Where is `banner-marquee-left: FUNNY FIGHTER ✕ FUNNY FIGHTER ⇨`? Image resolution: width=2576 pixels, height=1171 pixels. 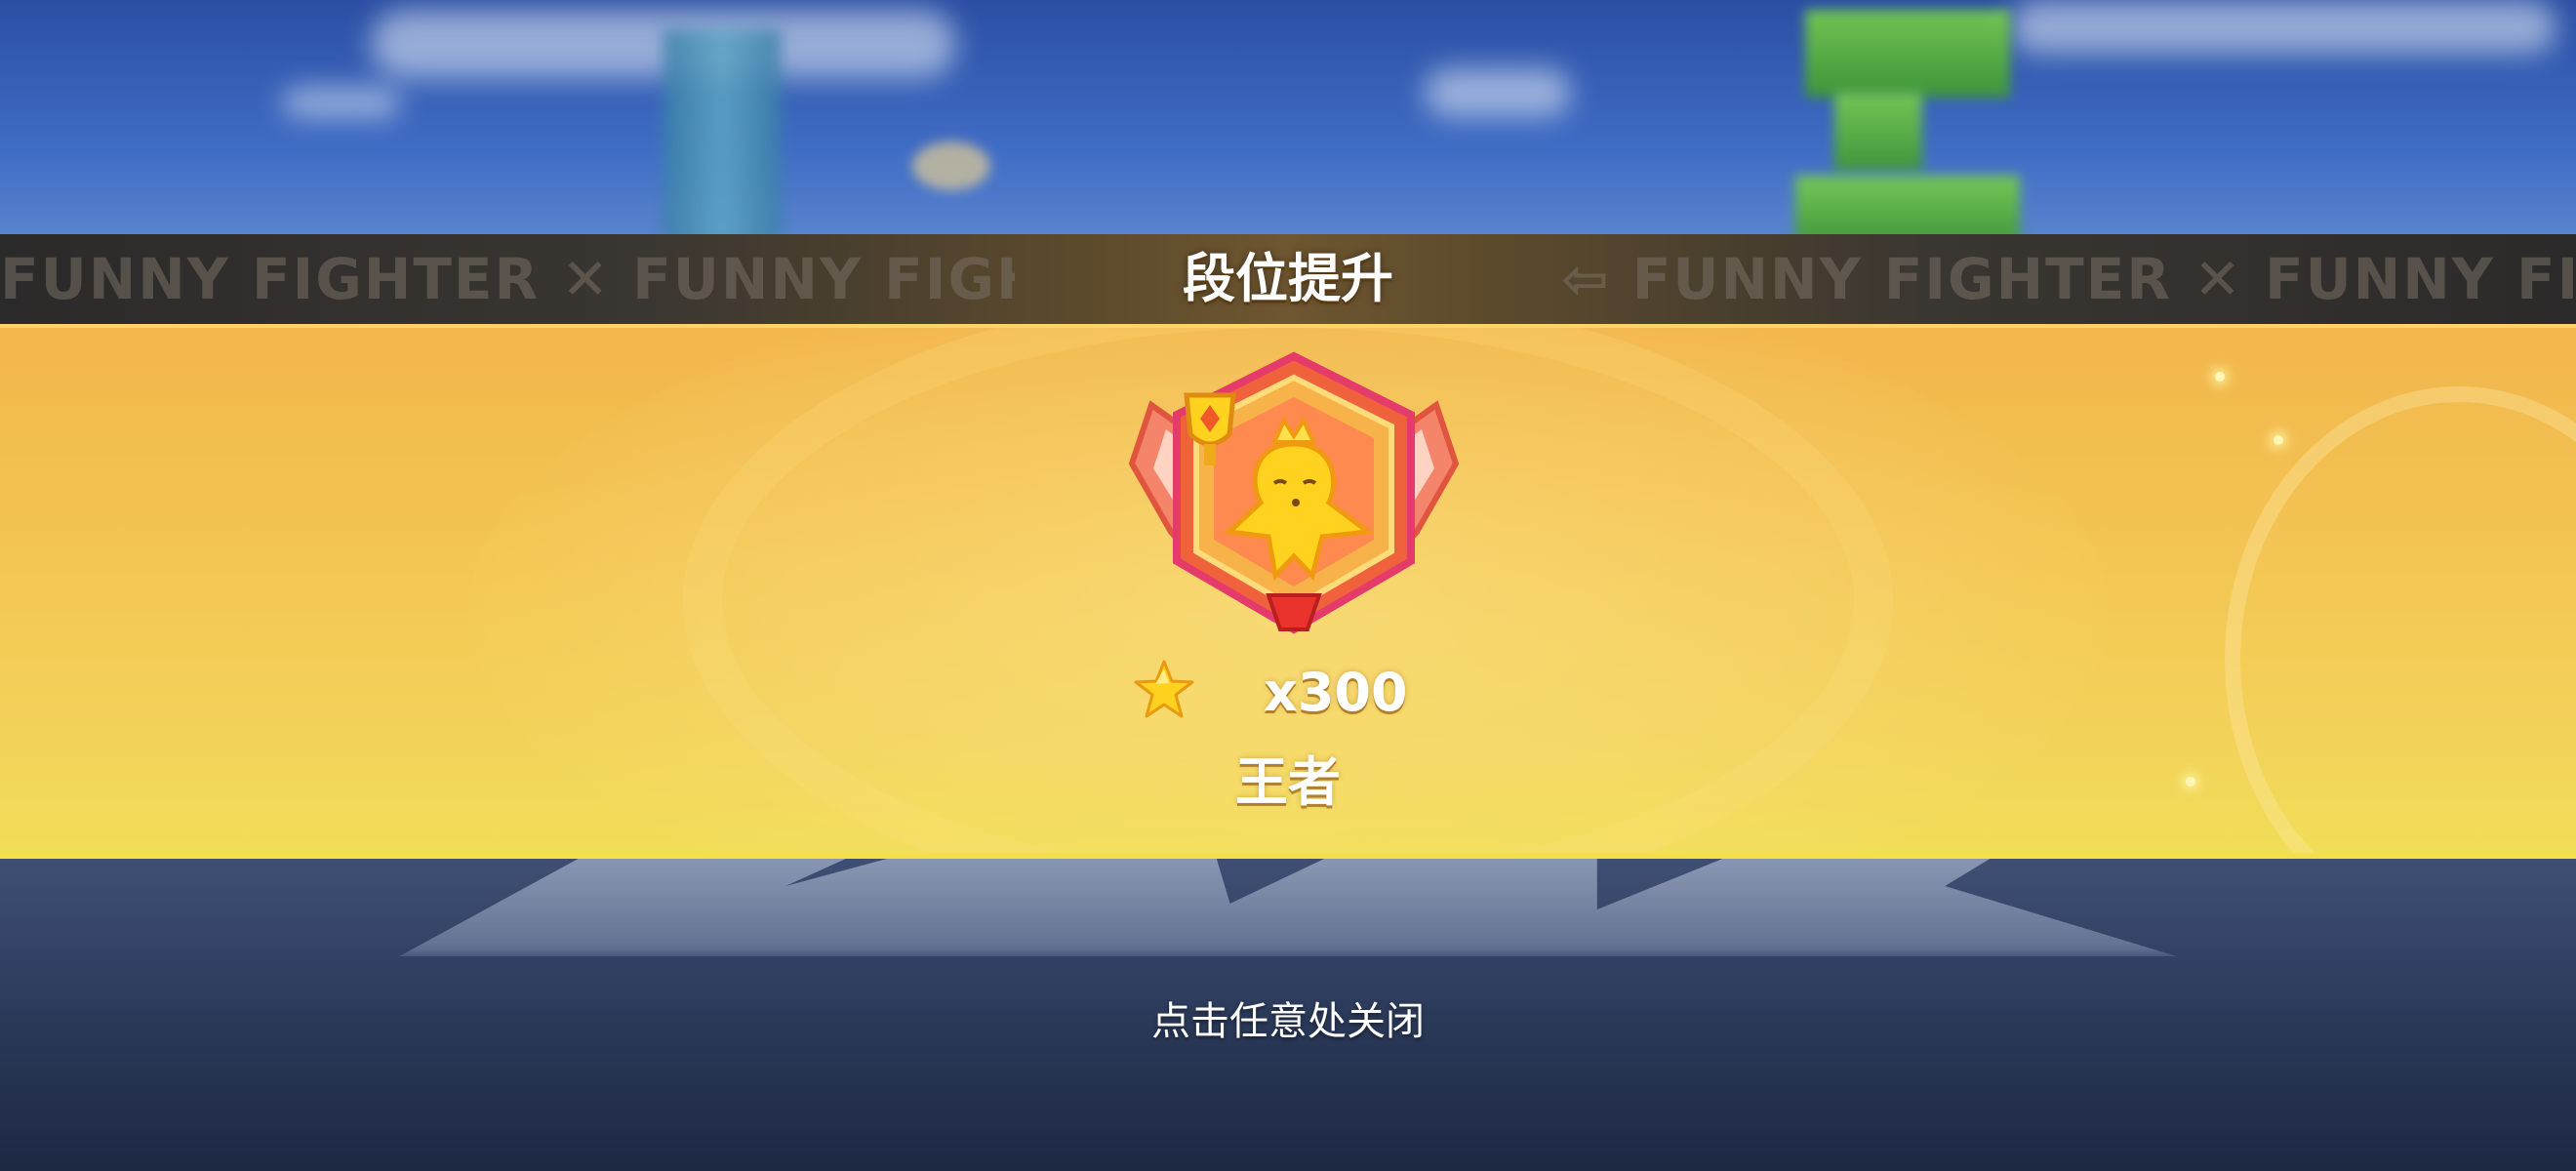
banner-marquee-left: FUNNY FIGHTER ✕ FUNNY FIGHTER ⇨ is located at coordinates (508, 279).